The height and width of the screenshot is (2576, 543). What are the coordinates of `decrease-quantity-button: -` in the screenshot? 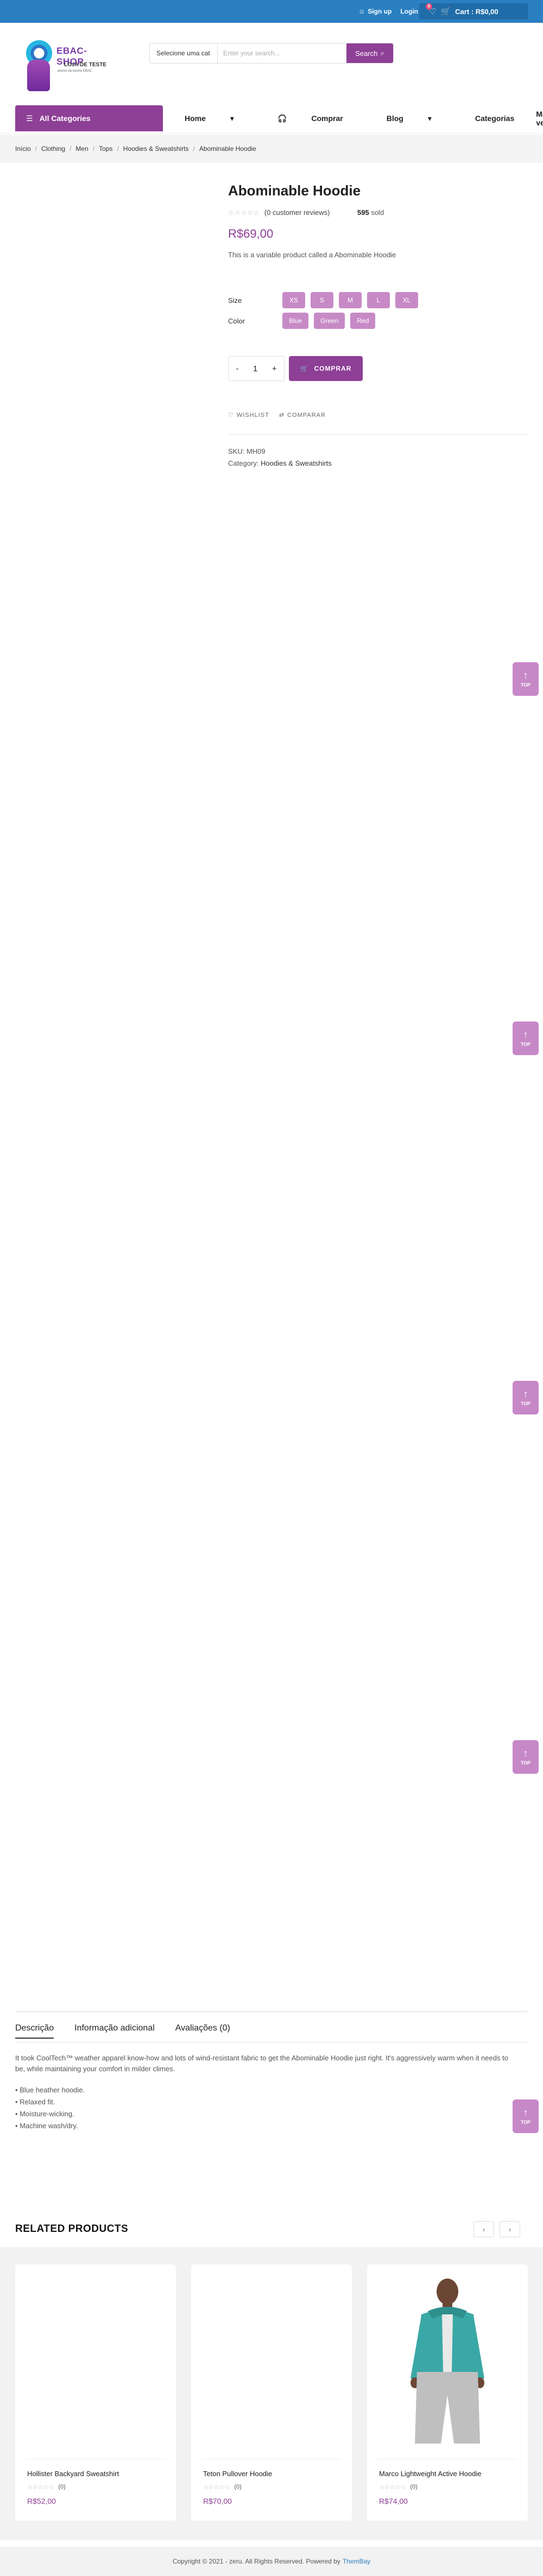 It's located at (237, 369).